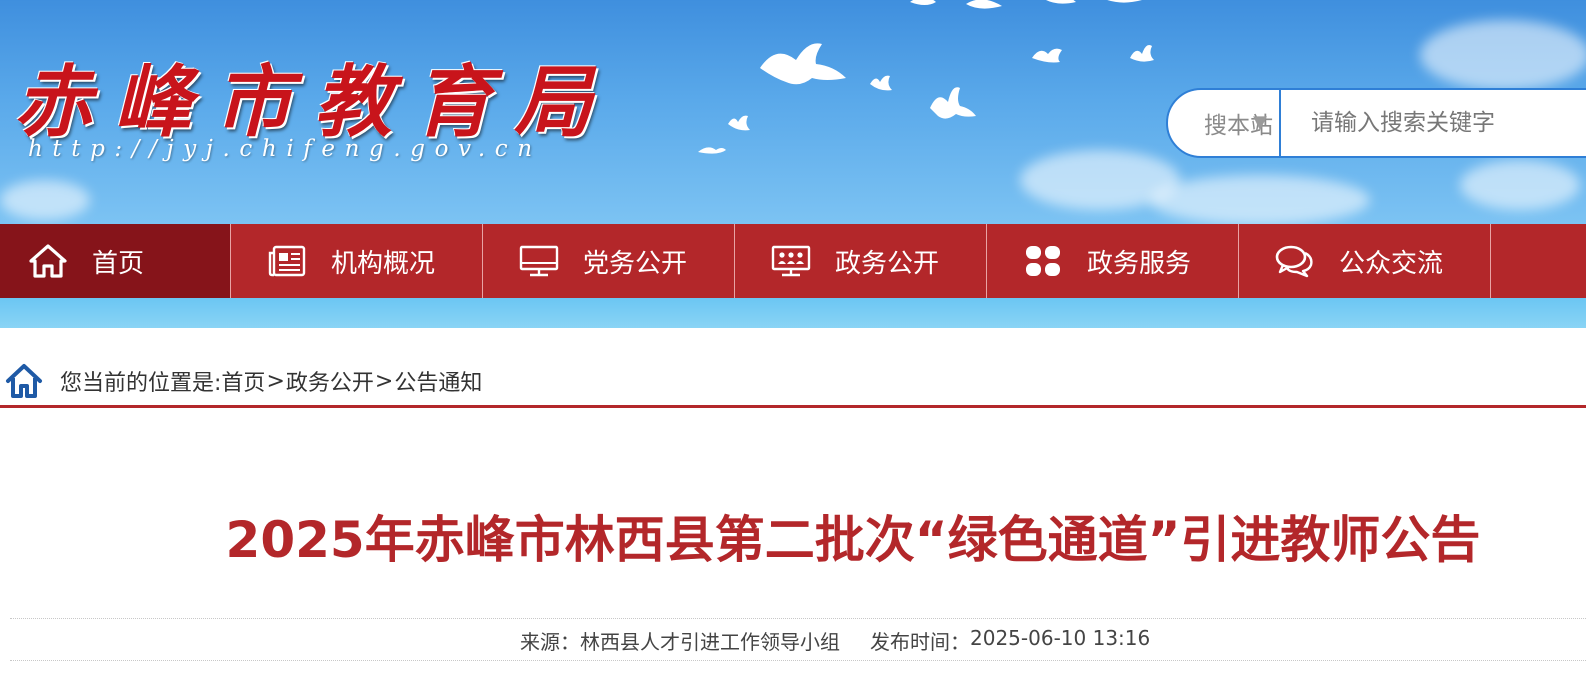  I want to click on site-logo-url: http://jyj.chifeng.gov.cn, so click(285, 149).